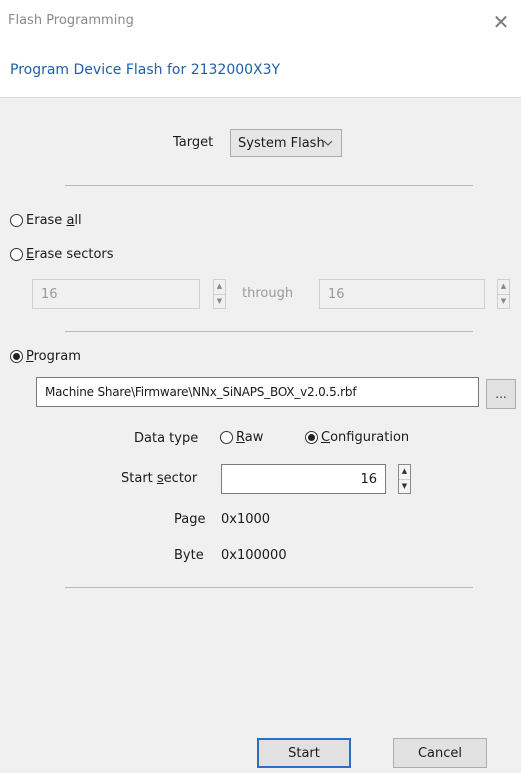  I want to click on dialog-header: Program Device Flash for 2132000X3Y, so click(260, 71).